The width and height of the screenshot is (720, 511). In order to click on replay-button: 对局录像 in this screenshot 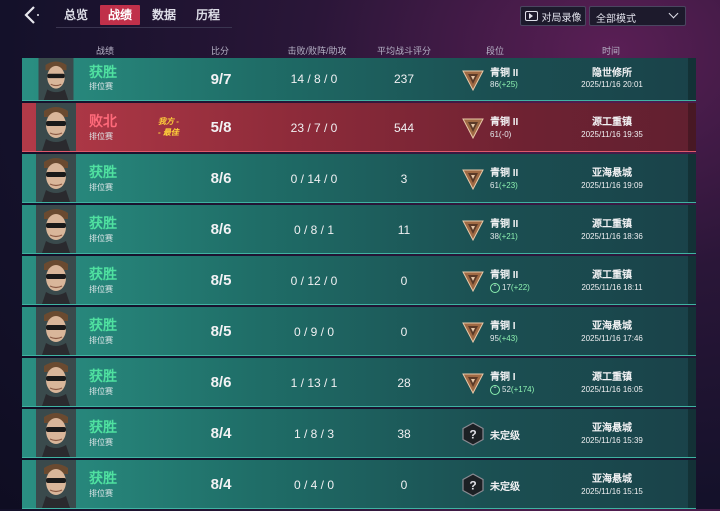, I will do `click(553, 16)`.